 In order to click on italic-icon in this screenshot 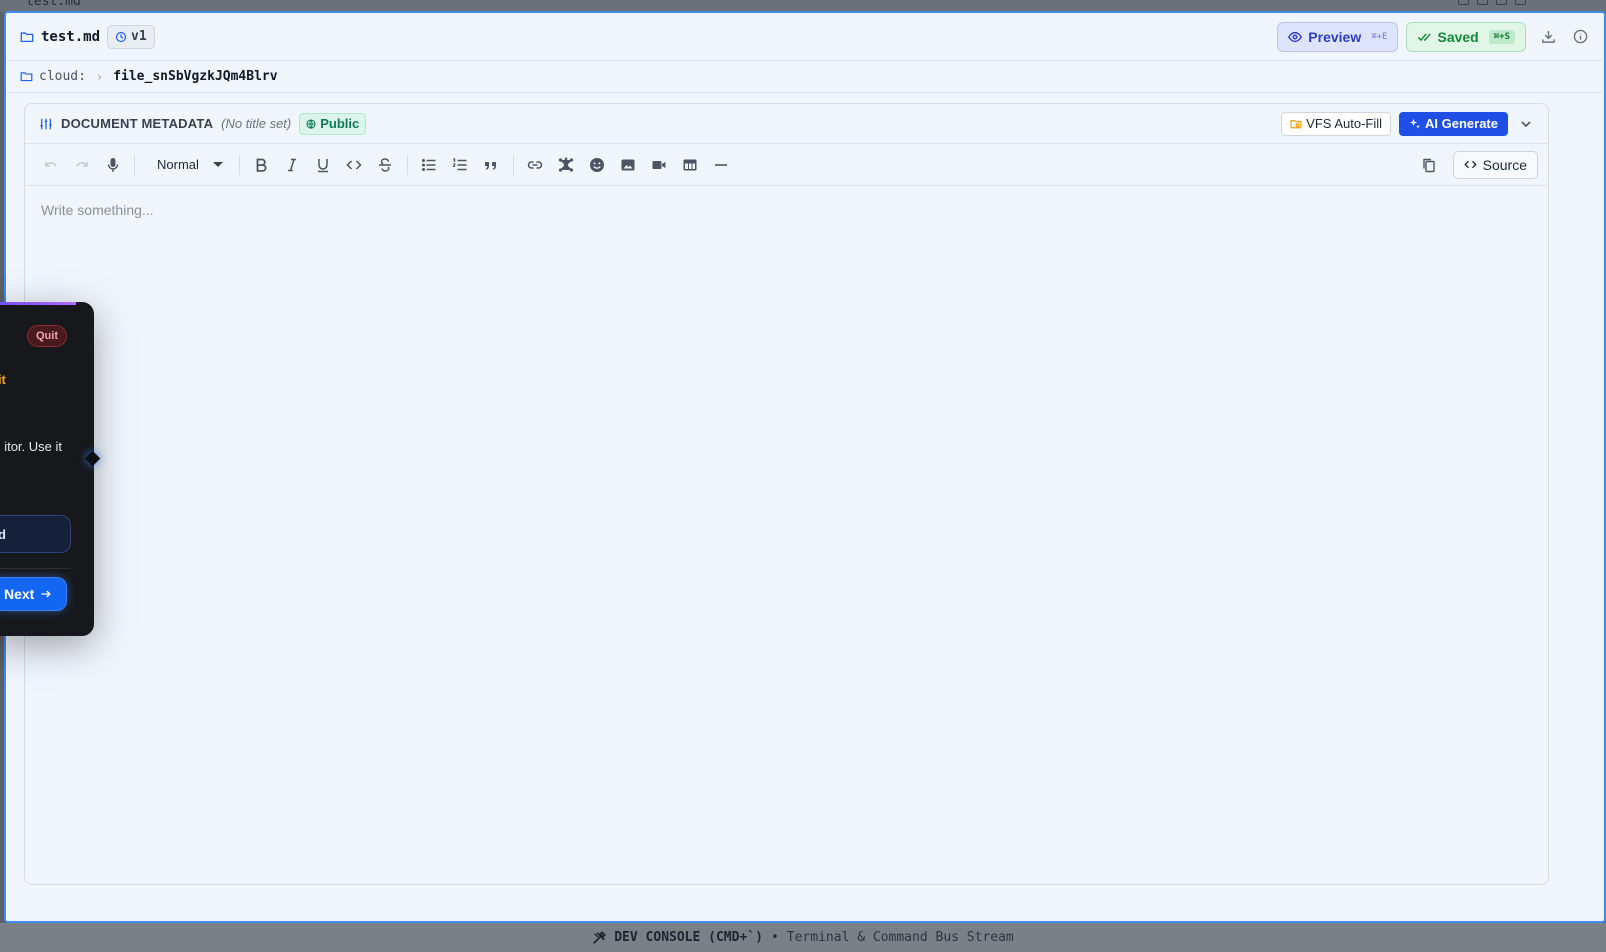, I will do `click(292, 164)`.